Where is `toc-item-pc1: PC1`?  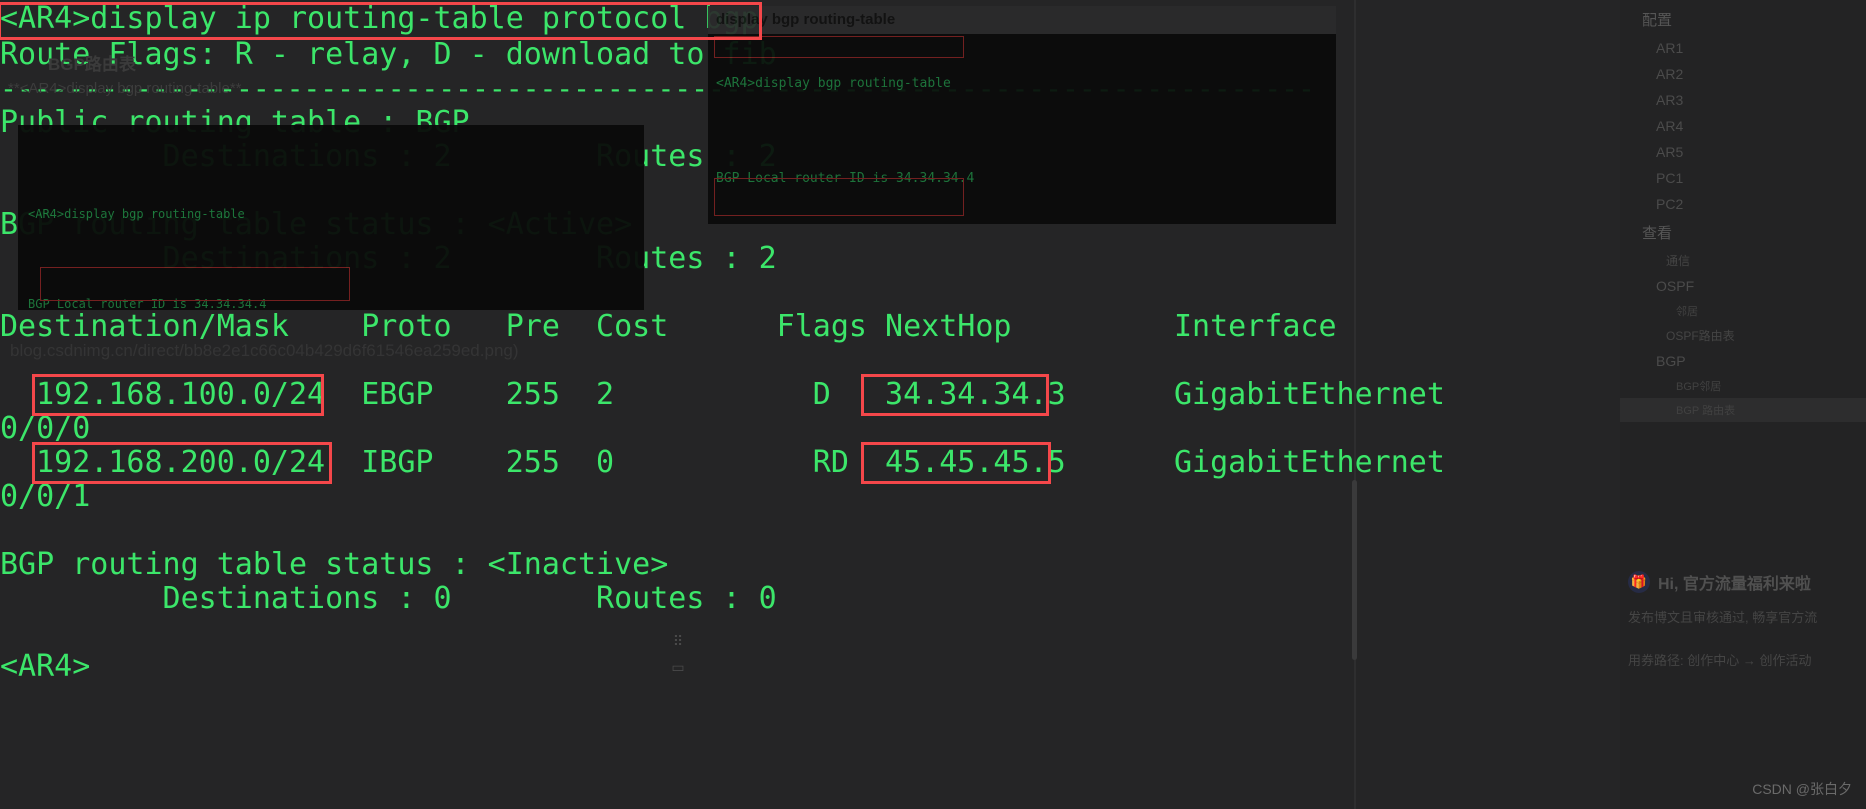
toc-item-pc1: PC1 is located at coordinates (1743, 178).